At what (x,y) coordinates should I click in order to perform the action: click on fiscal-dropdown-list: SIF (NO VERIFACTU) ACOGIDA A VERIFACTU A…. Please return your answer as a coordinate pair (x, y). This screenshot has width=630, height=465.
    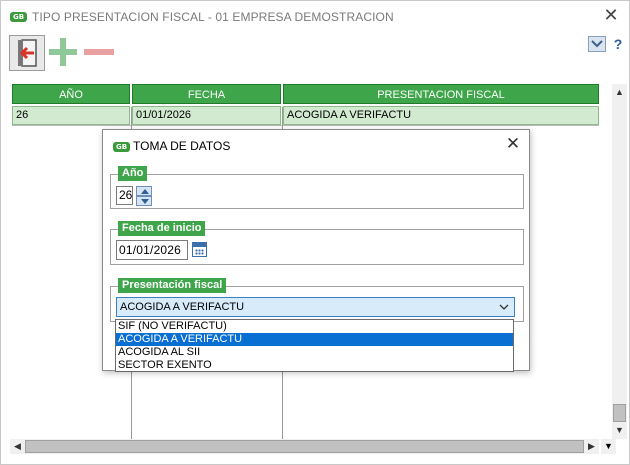
    Looking at the image, I should click on (314, 345).